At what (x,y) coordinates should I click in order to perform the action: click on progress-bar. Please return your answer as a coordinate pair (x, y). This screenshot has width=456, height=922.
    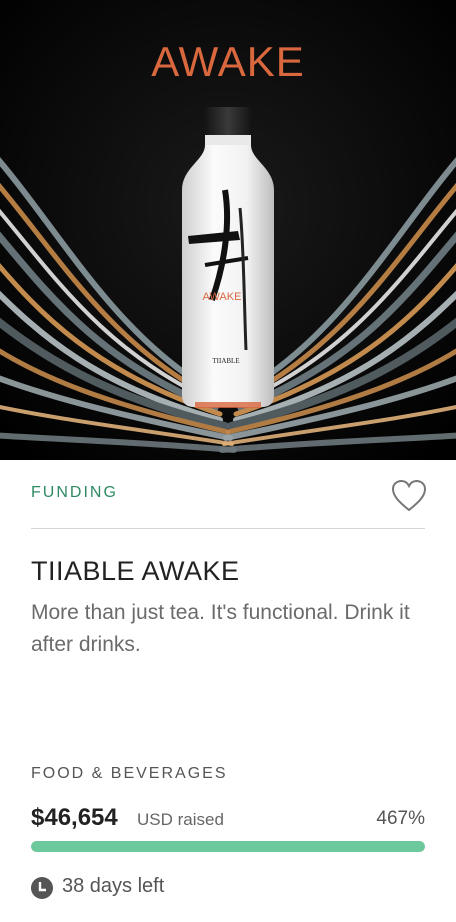
    Looking at the image, I should click on (228, 846).